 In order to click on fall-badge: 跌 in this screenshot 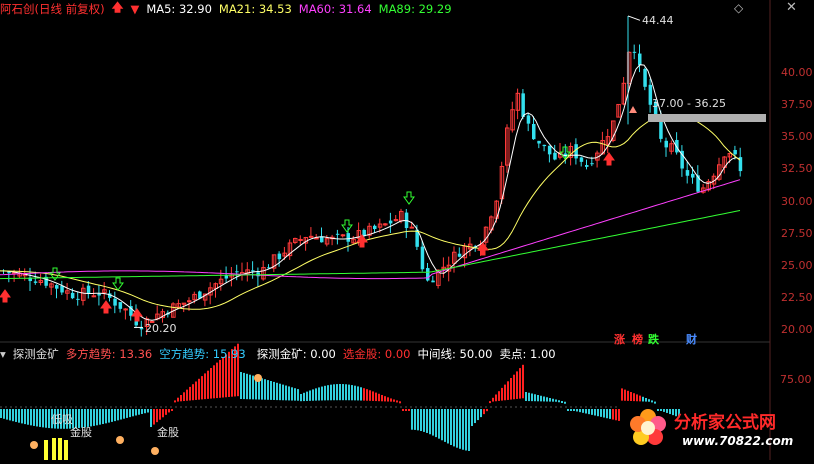, I will do `click(653, 339)`.